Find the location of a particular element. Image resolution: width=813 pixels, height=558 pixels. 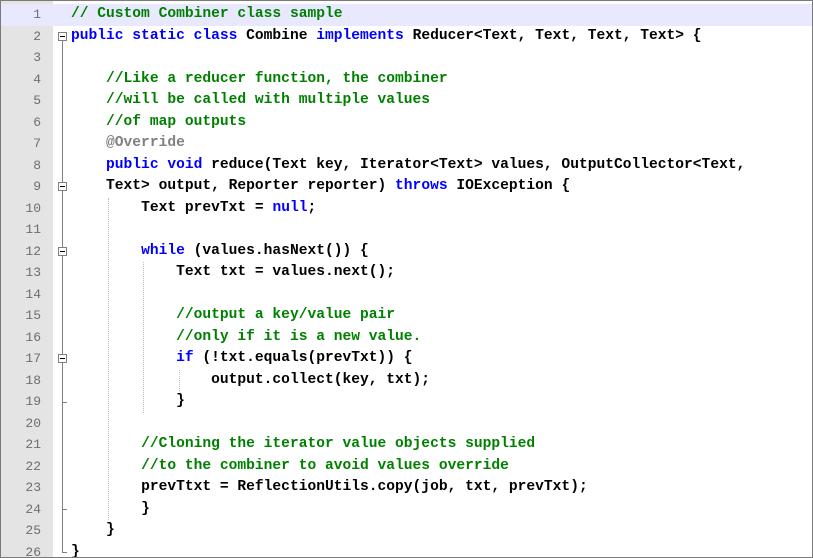

line-number: 26 is located at coordinates (33, 551).